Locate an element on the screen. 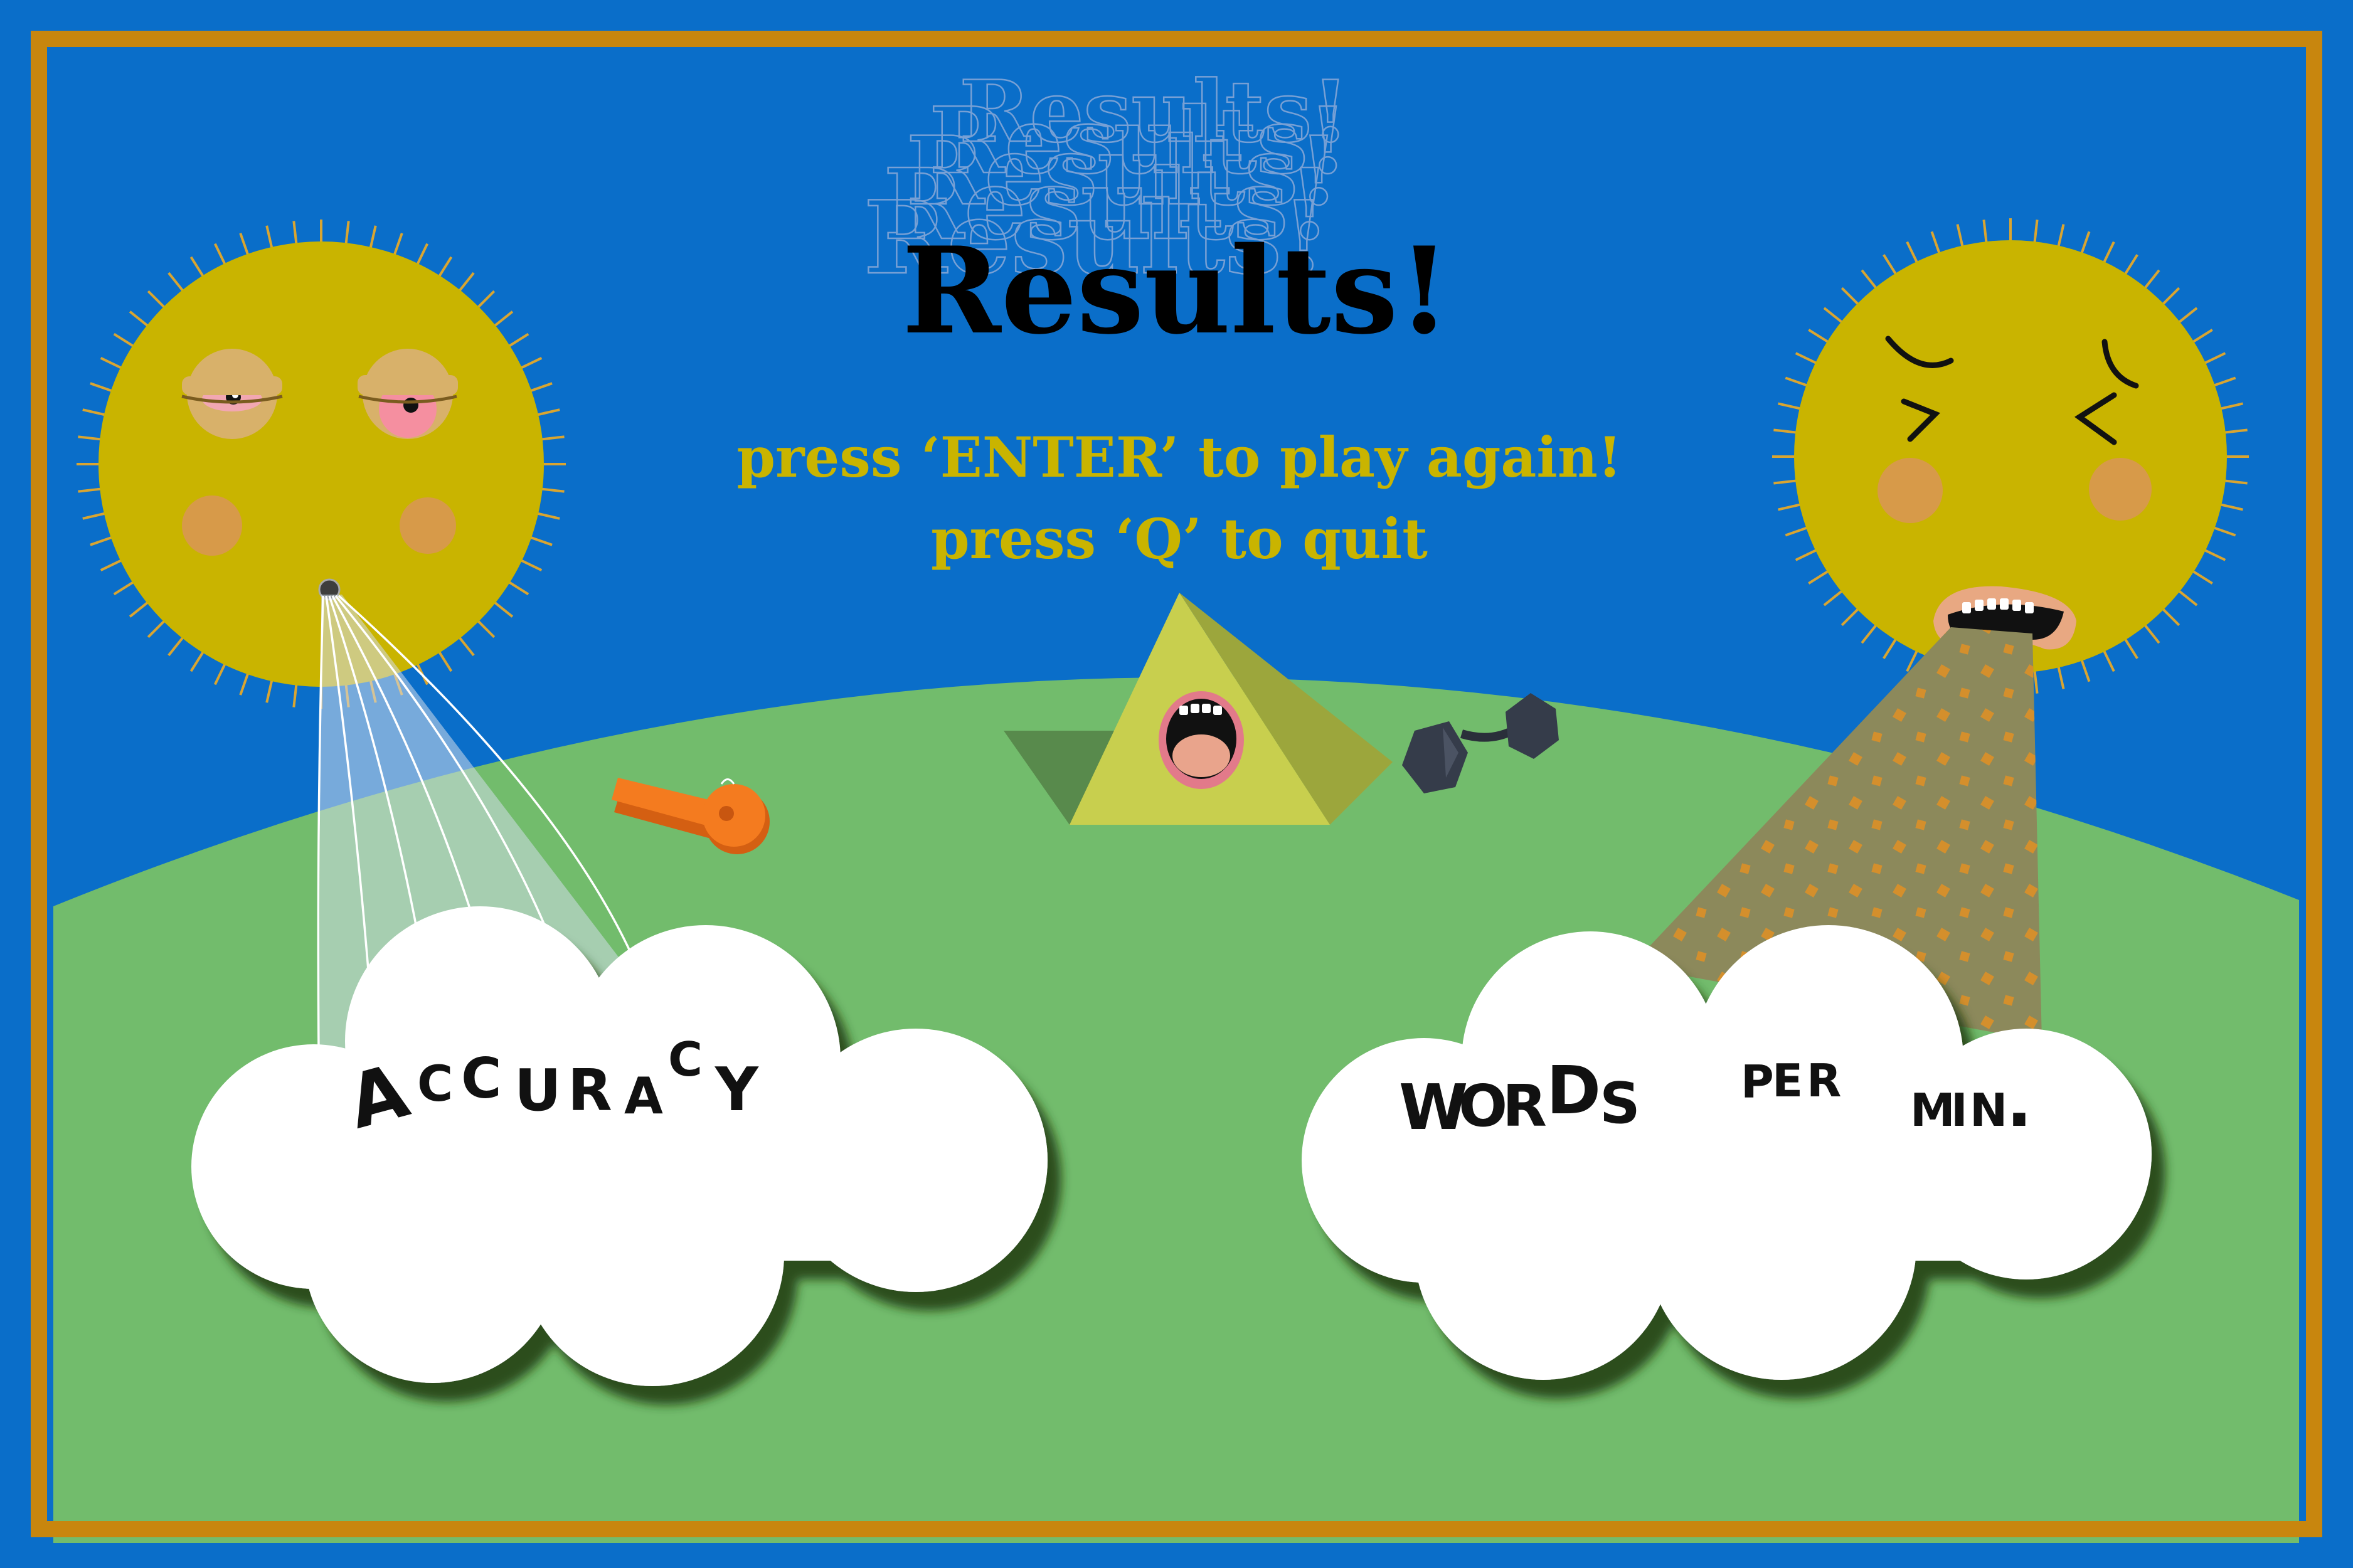 The height and width of the screenshot is (1568, 2353). play-again-instruction: press ‘ENTER’ to play again! is located at coordinates (1179, 457).